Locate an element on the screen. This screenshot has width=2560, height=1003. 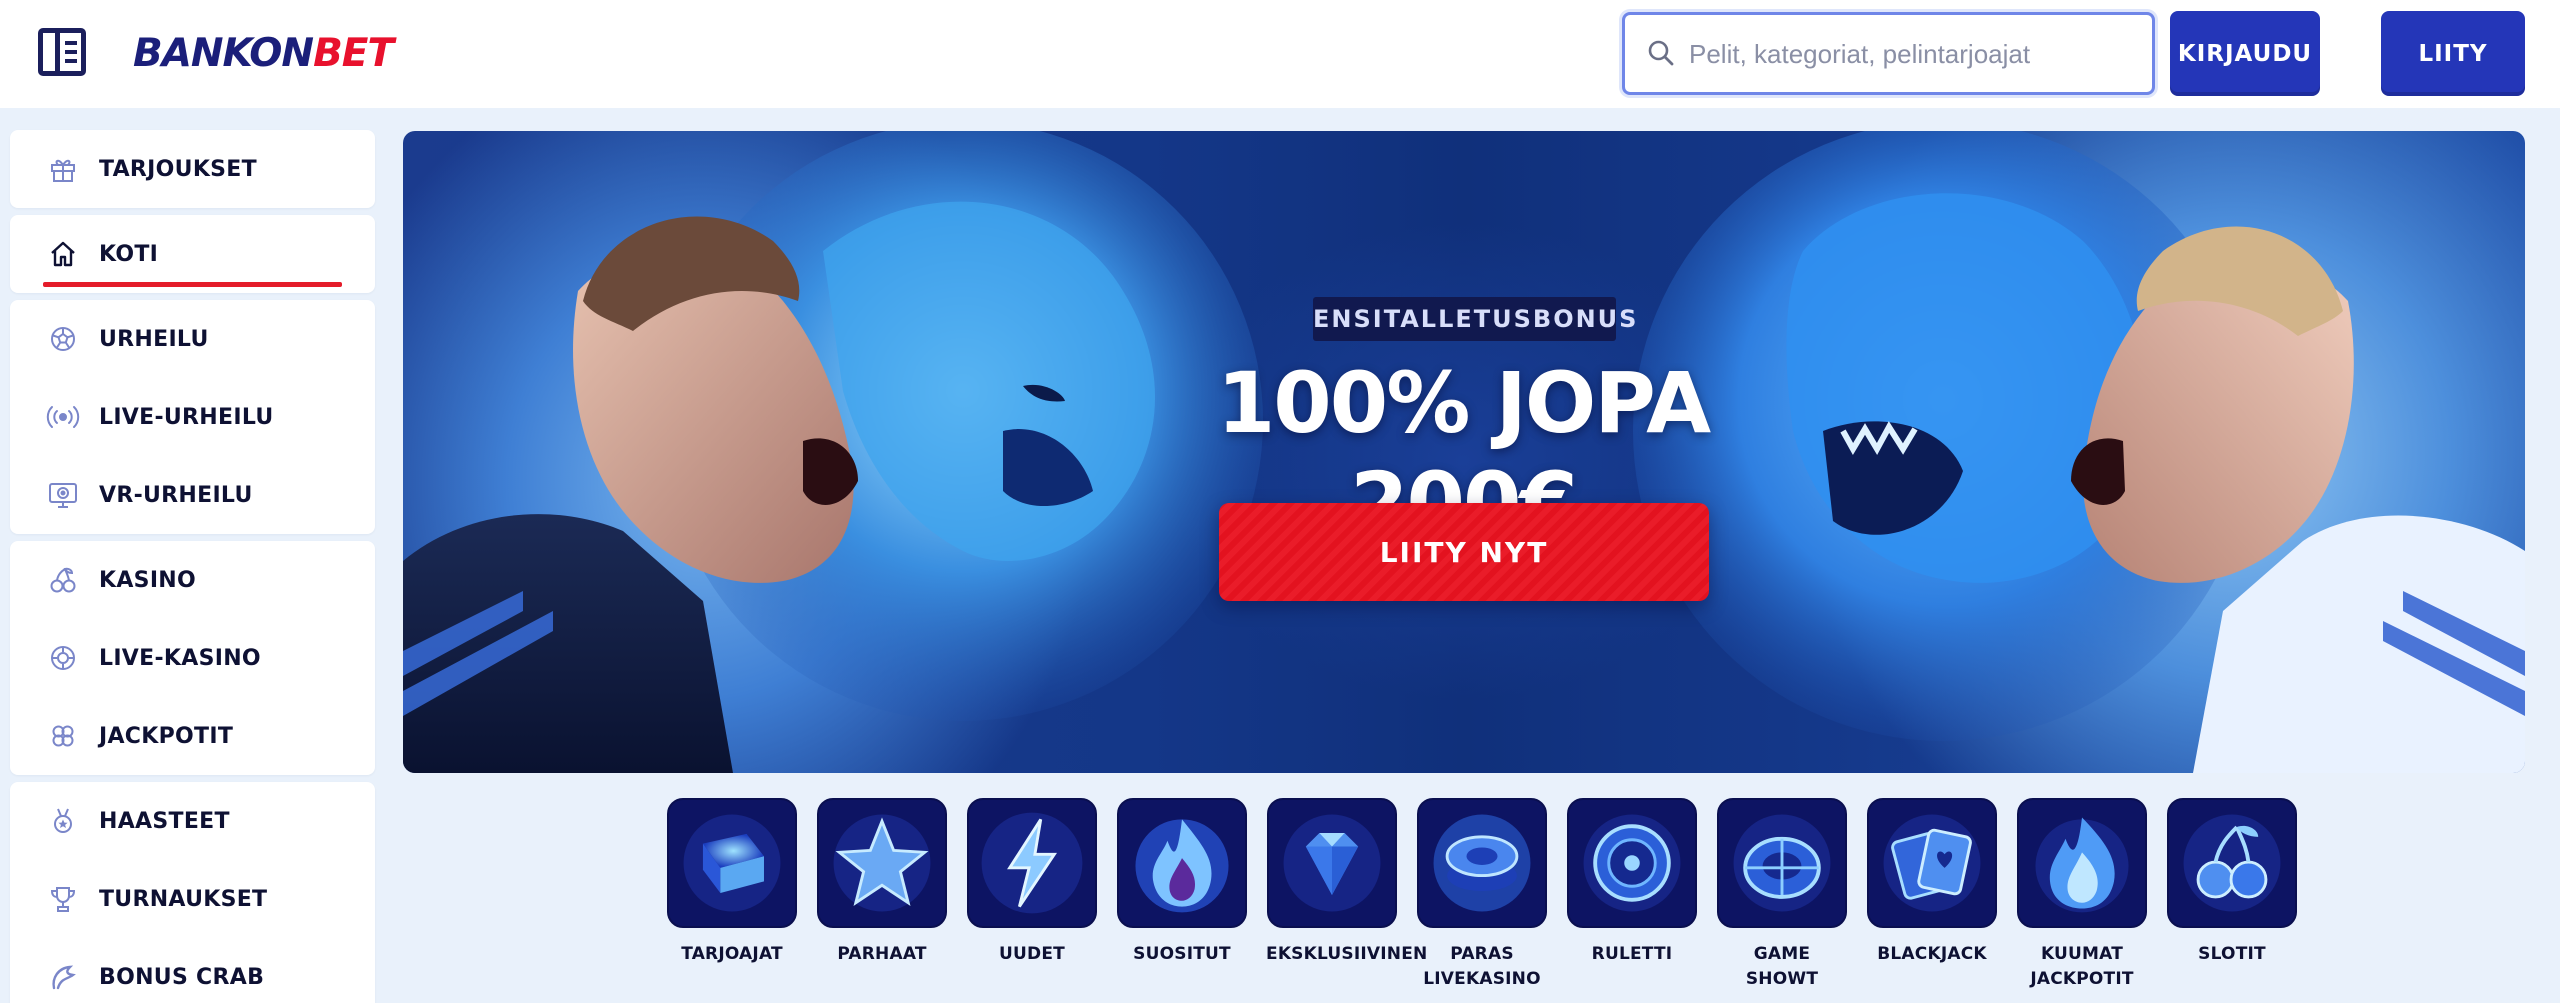
search-box is located at coordinates (1888, 53).